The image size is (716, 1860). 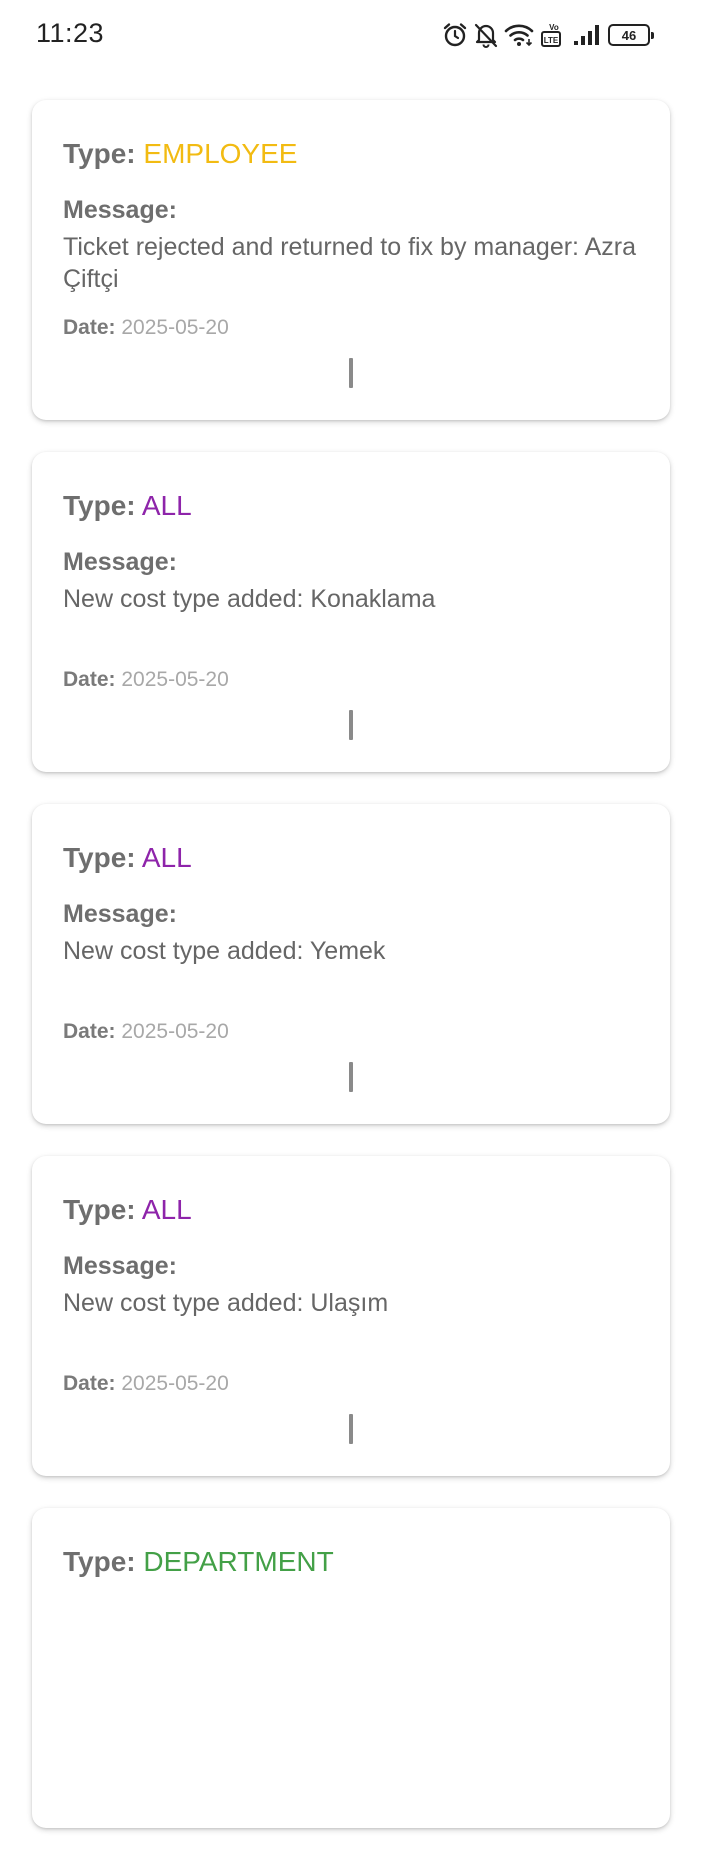 I want to click on card-type: Type: EMPLOYEE, so click(x=180, y=154).